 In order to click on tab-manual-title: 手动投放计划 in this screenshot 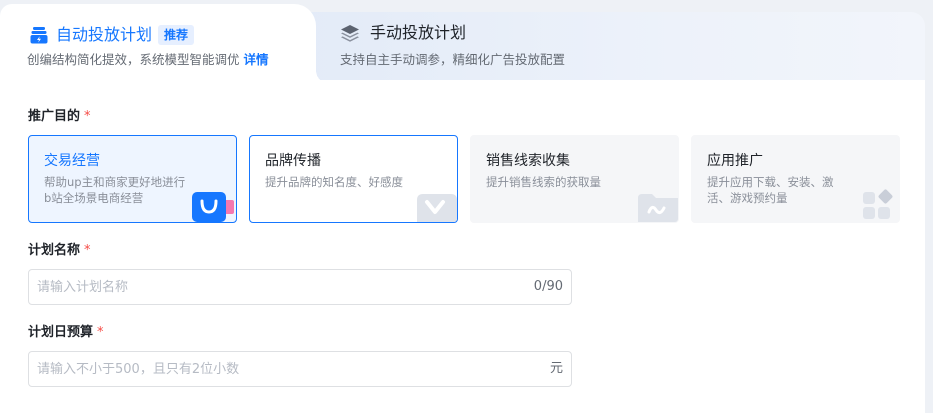, I will do `click(418, 32)`.